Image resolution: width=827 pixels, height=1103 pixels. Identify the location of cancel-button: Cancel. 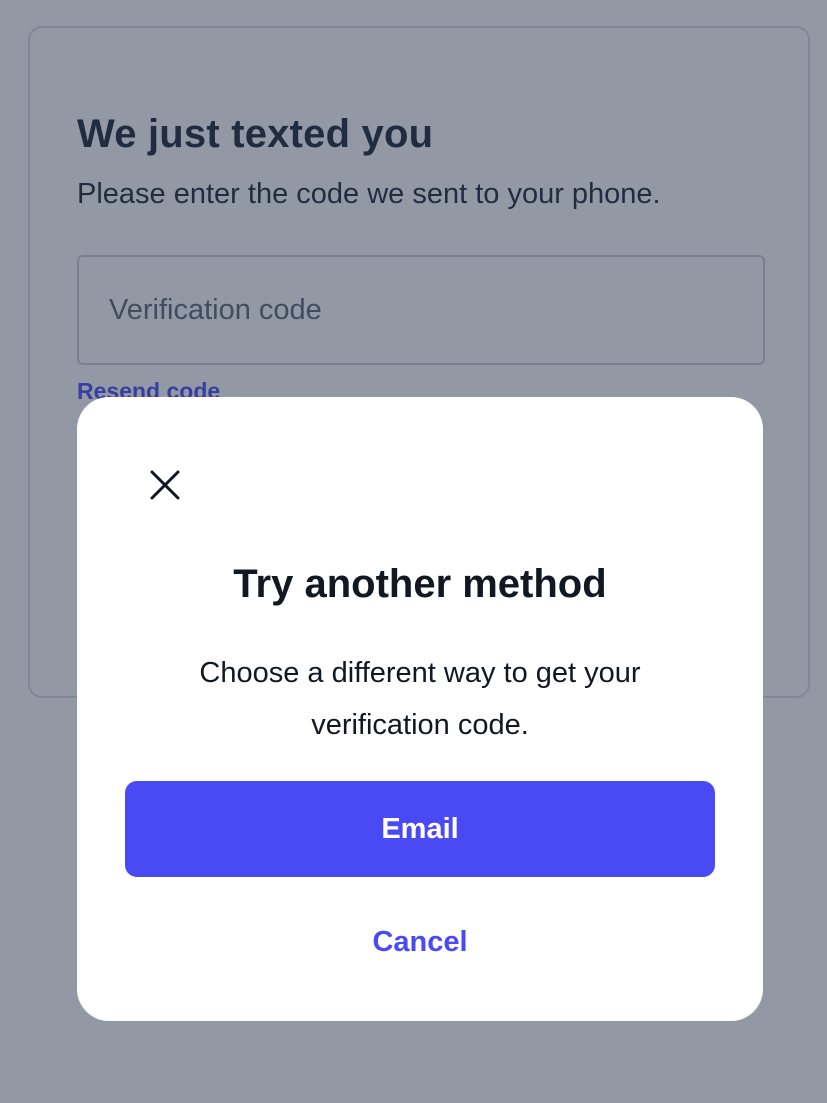
(420, 942).